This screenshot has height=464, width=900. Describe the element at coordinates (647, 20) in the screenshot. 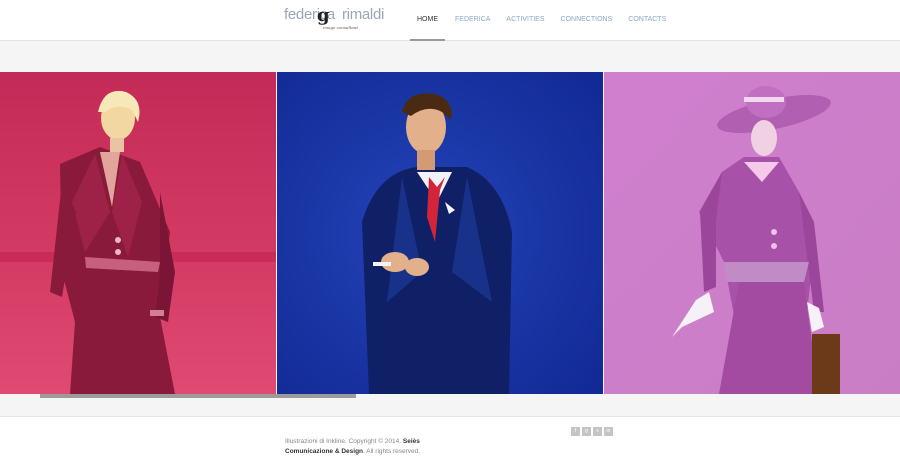

I see `nav-item-contacts: CONTACTS` at that location.